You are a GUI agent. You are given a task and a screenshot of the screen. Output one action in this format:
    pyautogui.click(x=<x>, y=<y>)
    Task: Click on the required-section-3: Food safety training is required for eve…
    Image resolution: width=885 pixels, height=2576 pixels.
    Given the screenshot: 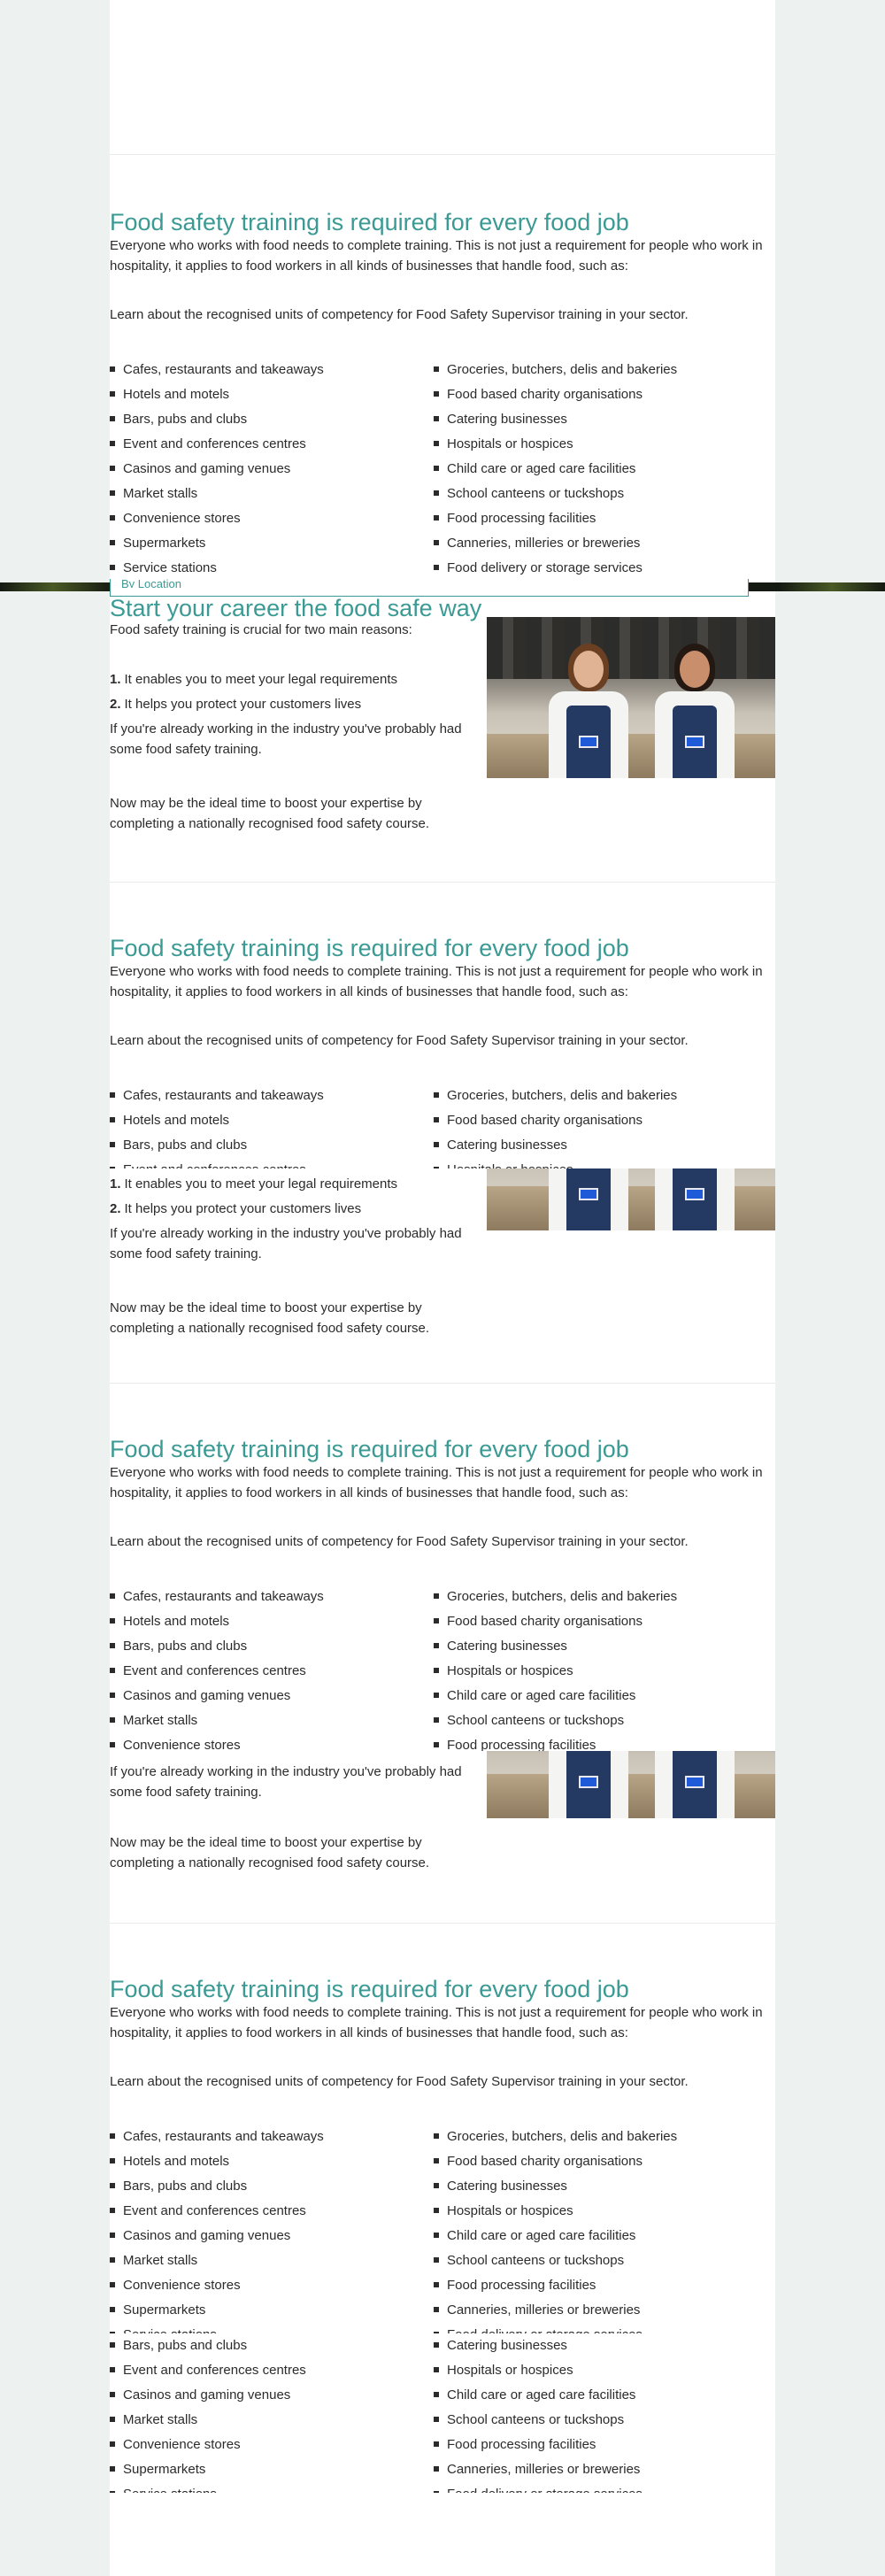 What is the action you would take?
    pyautogui.click(x=442, y=1593)
    